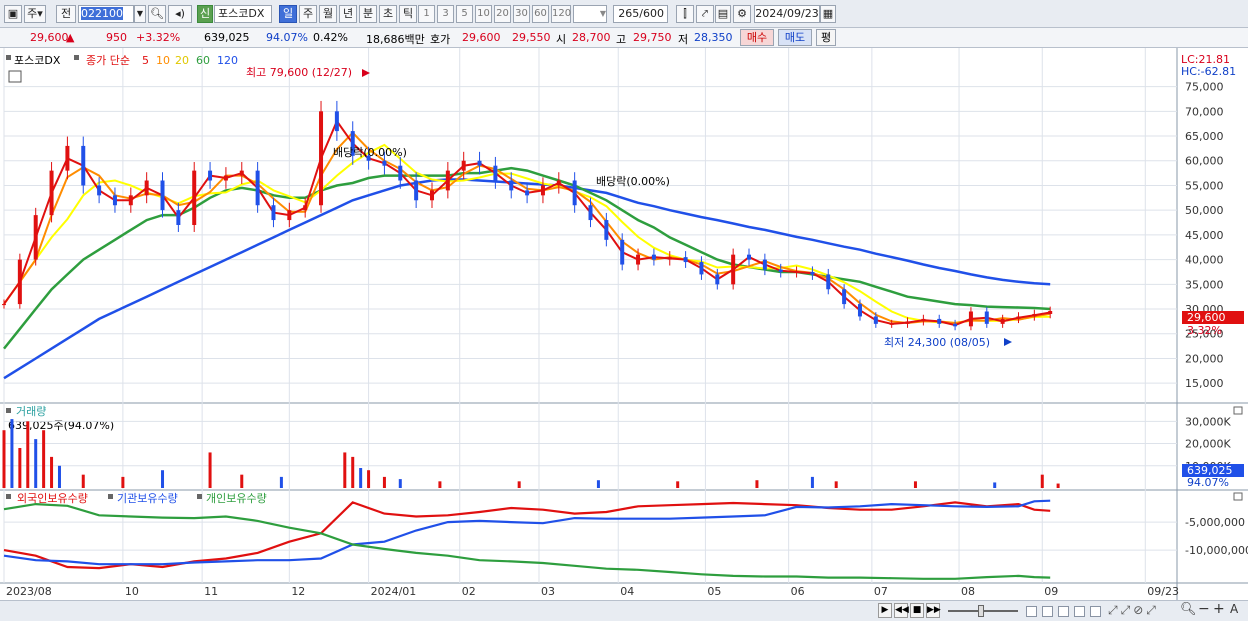 The width and height of the screenshot is (1248, 621). I want to click on price-tick-label: 60,000, so click(1204, 161).